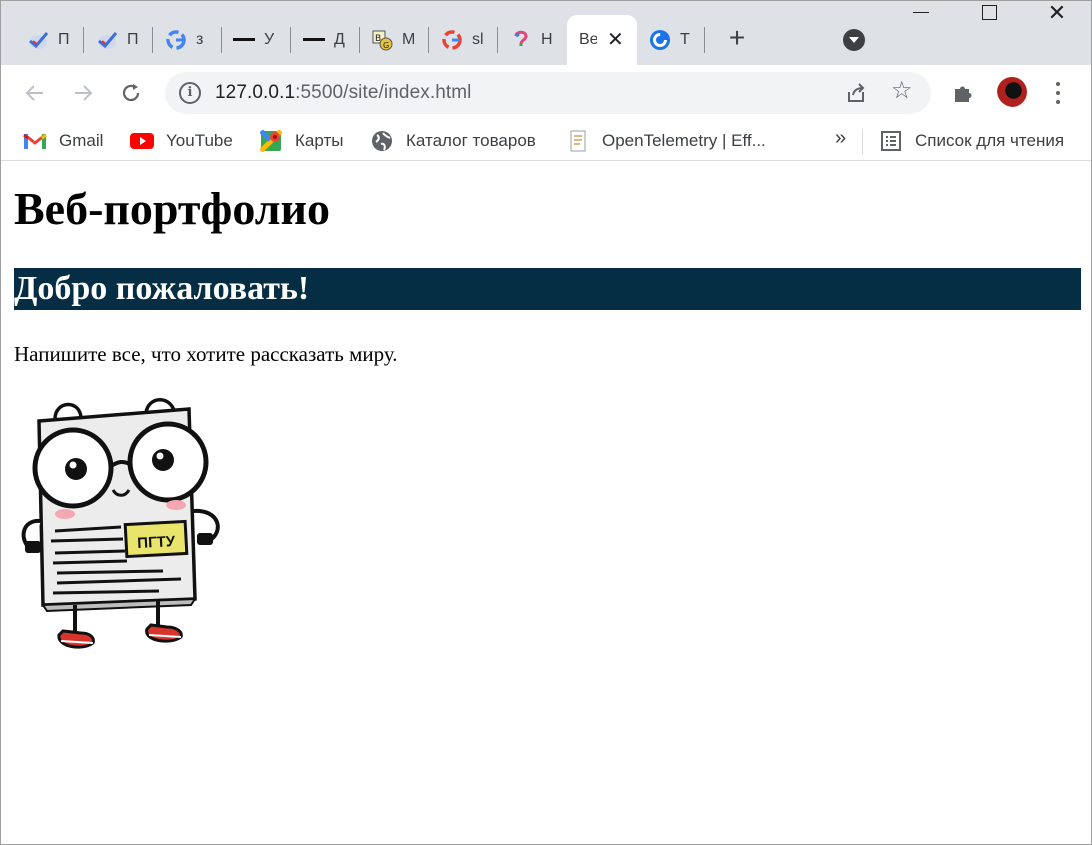 This screenshot has width=1092, height=845. Describe the element at coordinates (382, 141) in the screenshot. I see `globe-icon` at that location.